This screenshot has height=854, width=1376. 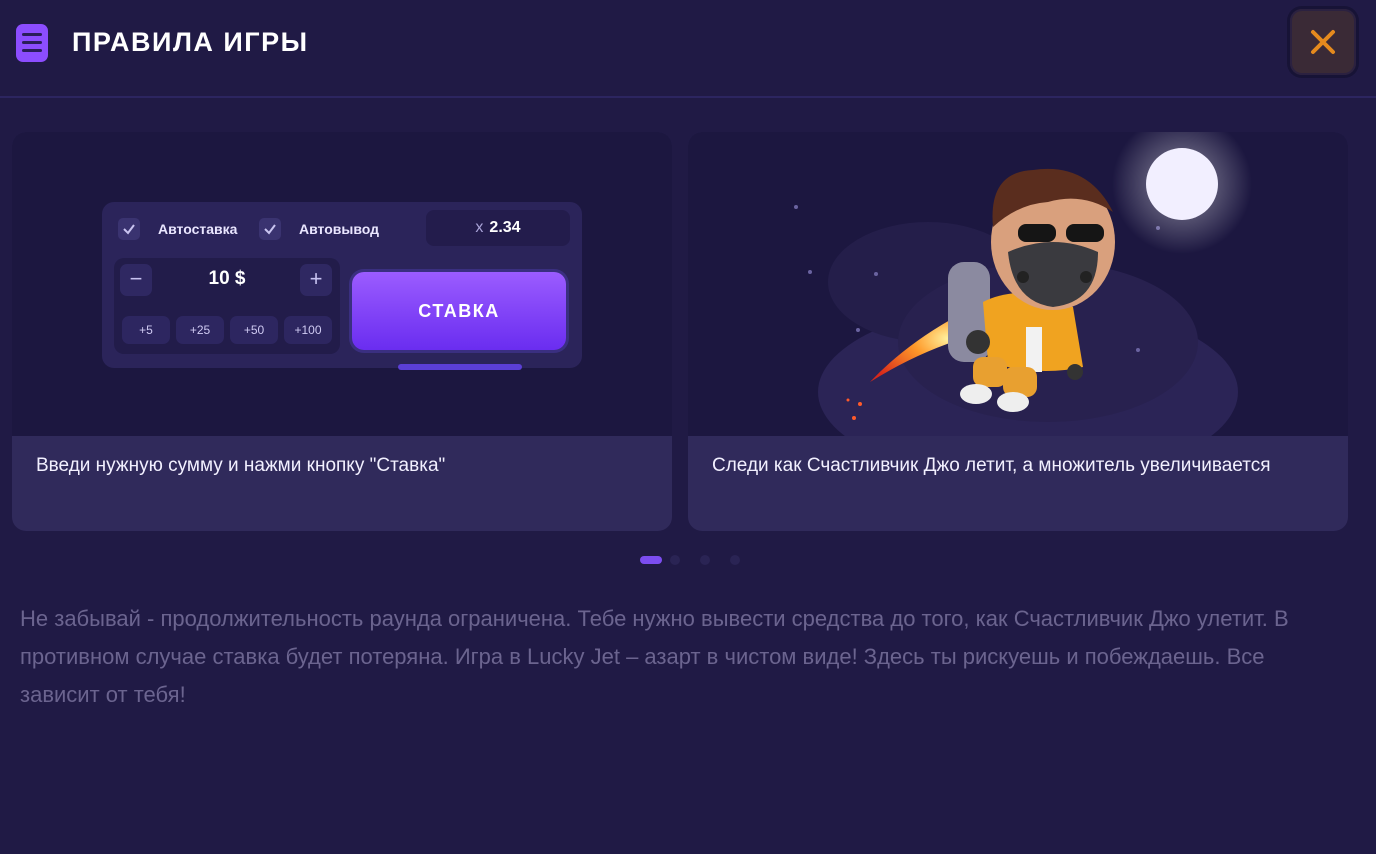 I want to click on amount-value: 10 $, so click(x=227, y=279).